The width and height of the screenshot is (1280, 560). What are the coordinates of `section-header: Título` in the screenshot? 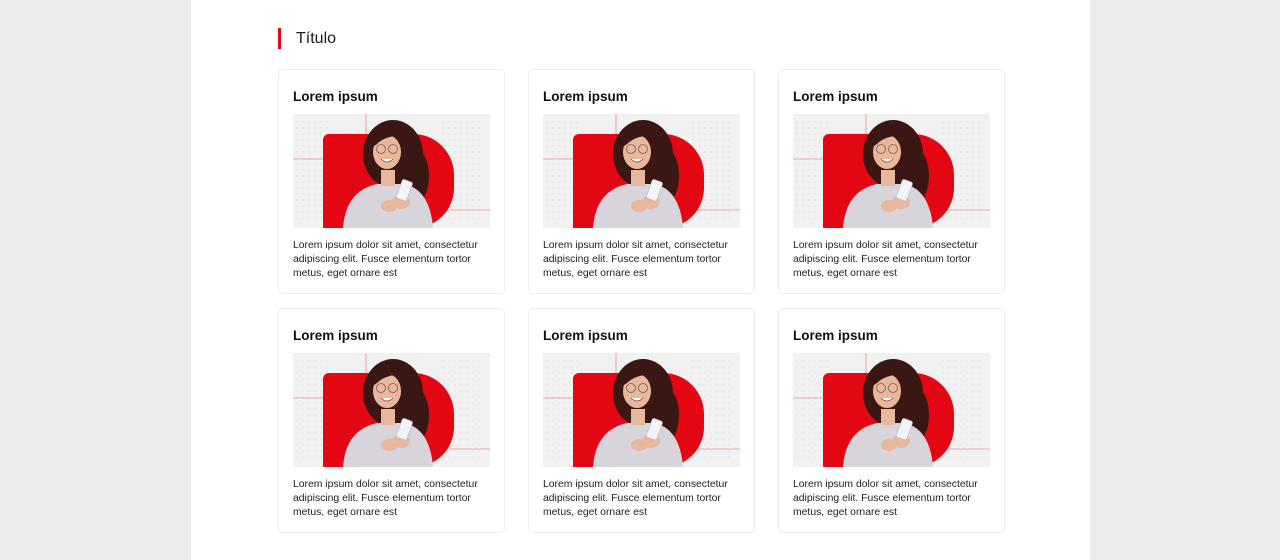 It's located at (307, 38).